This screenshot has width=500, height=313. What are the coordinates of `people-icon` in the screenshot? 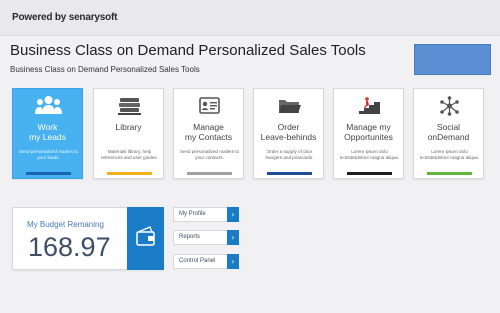 It's located at (47, 106).